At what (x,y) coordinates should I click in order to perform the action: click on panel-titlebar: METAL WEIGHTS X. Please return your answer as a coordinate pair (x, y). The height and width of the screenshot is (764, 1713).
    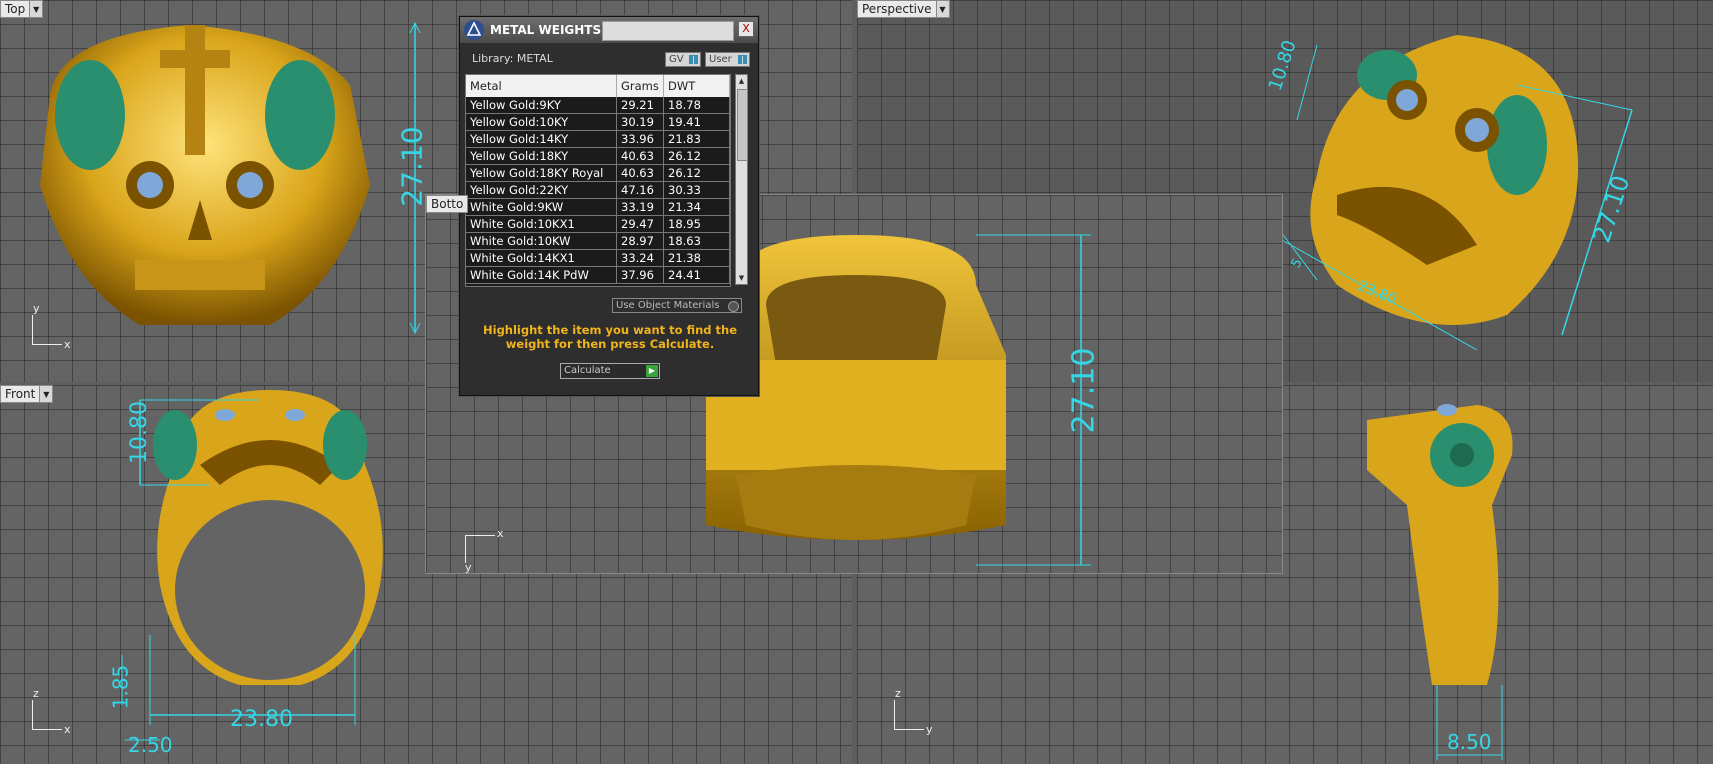
    Looking at the image, I should click on (609, 30).